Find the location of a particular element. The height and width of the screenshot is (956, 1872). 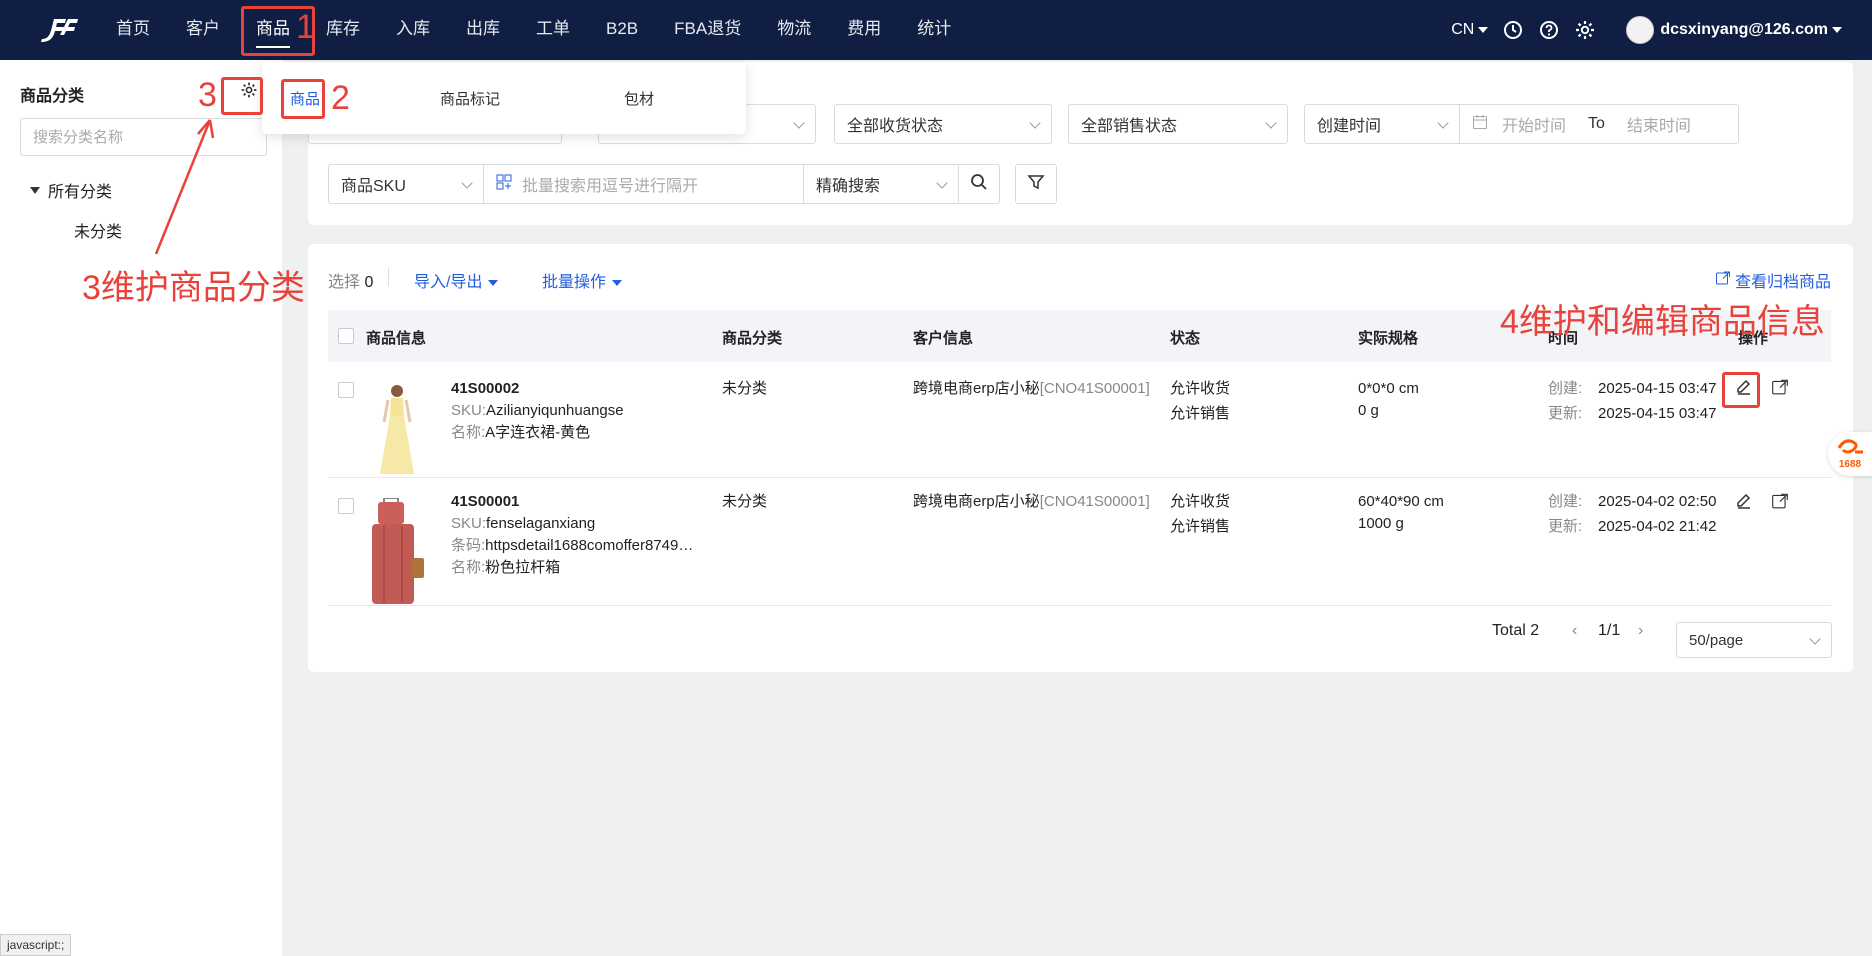

col-customer: 客户信息 is located at coordinates (943, 338).